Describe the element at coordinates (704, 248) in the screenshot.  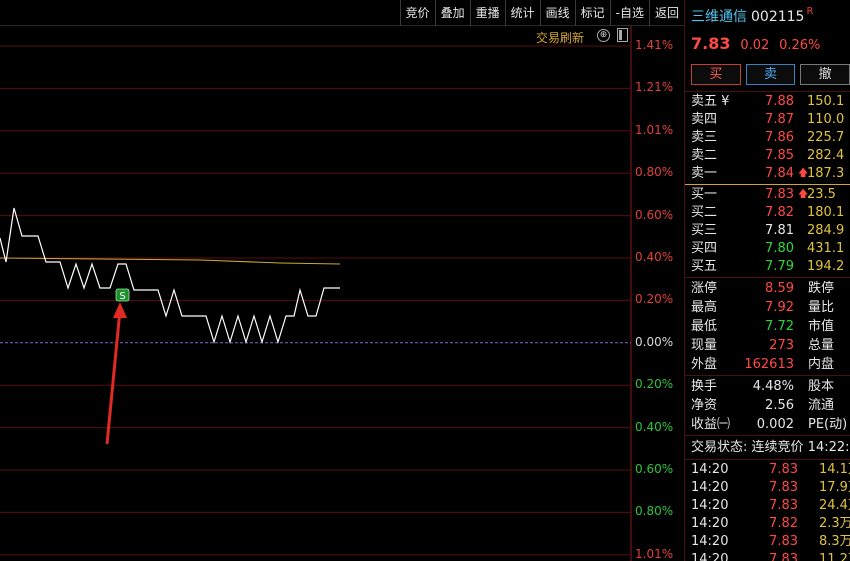
I see `level-label: 买四` at that location.